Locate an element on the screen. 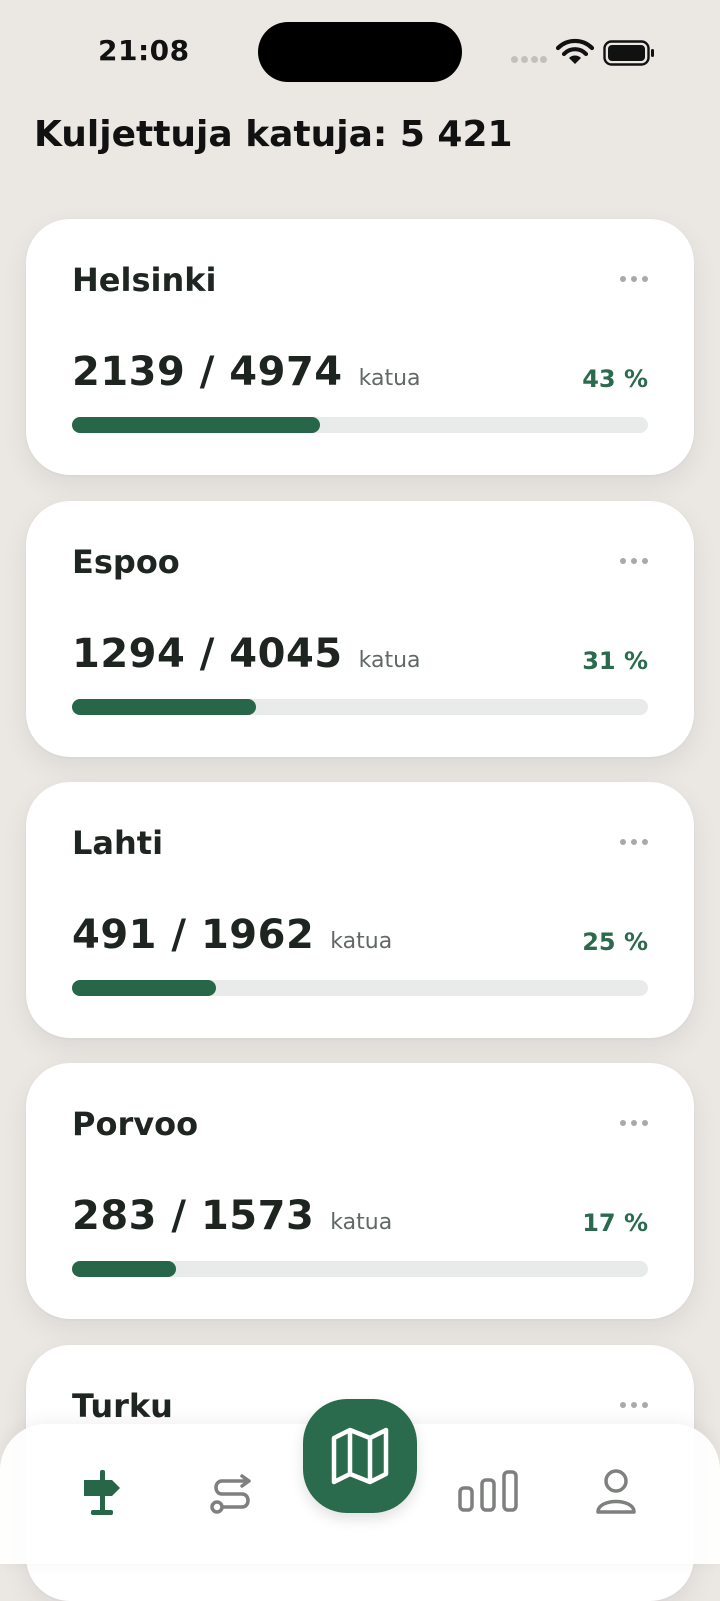 The image size is (720, 1601). city-card-espoo: Espoo 1294 / 4045 katua 31 % is located at coordinates (360, 629).